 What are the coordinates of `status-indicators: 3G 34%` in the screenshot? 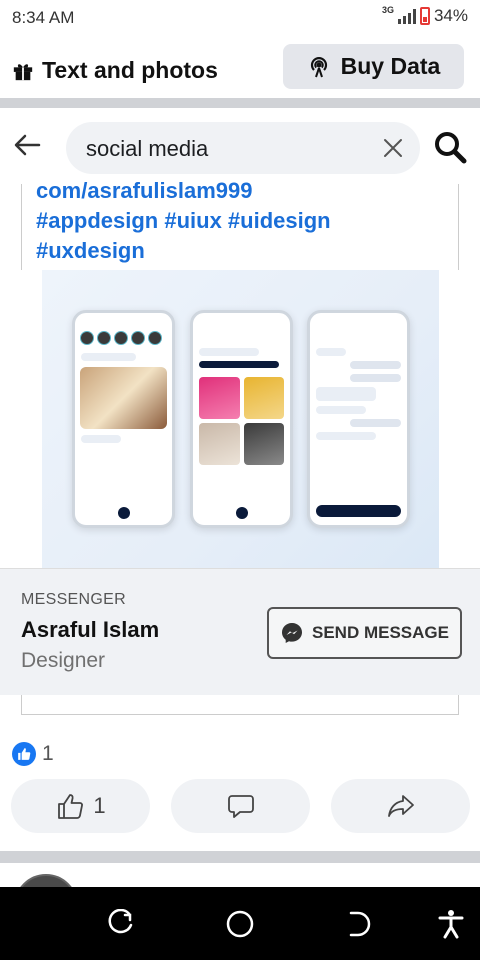 It's located at (424, 15).